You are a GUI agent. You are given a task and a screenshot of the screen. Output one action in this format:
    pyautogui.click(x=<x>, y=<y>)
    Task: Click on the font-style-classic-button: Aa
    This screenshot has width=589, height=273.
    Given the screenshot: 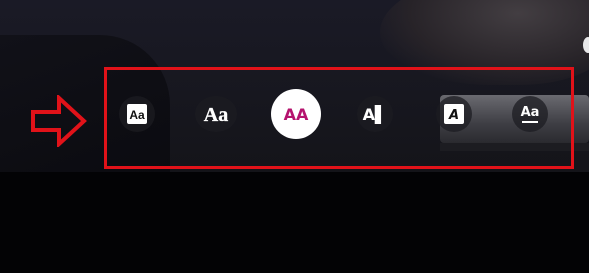 What is the action you would take?
    pyautogui.click(x=137, y=114)
    